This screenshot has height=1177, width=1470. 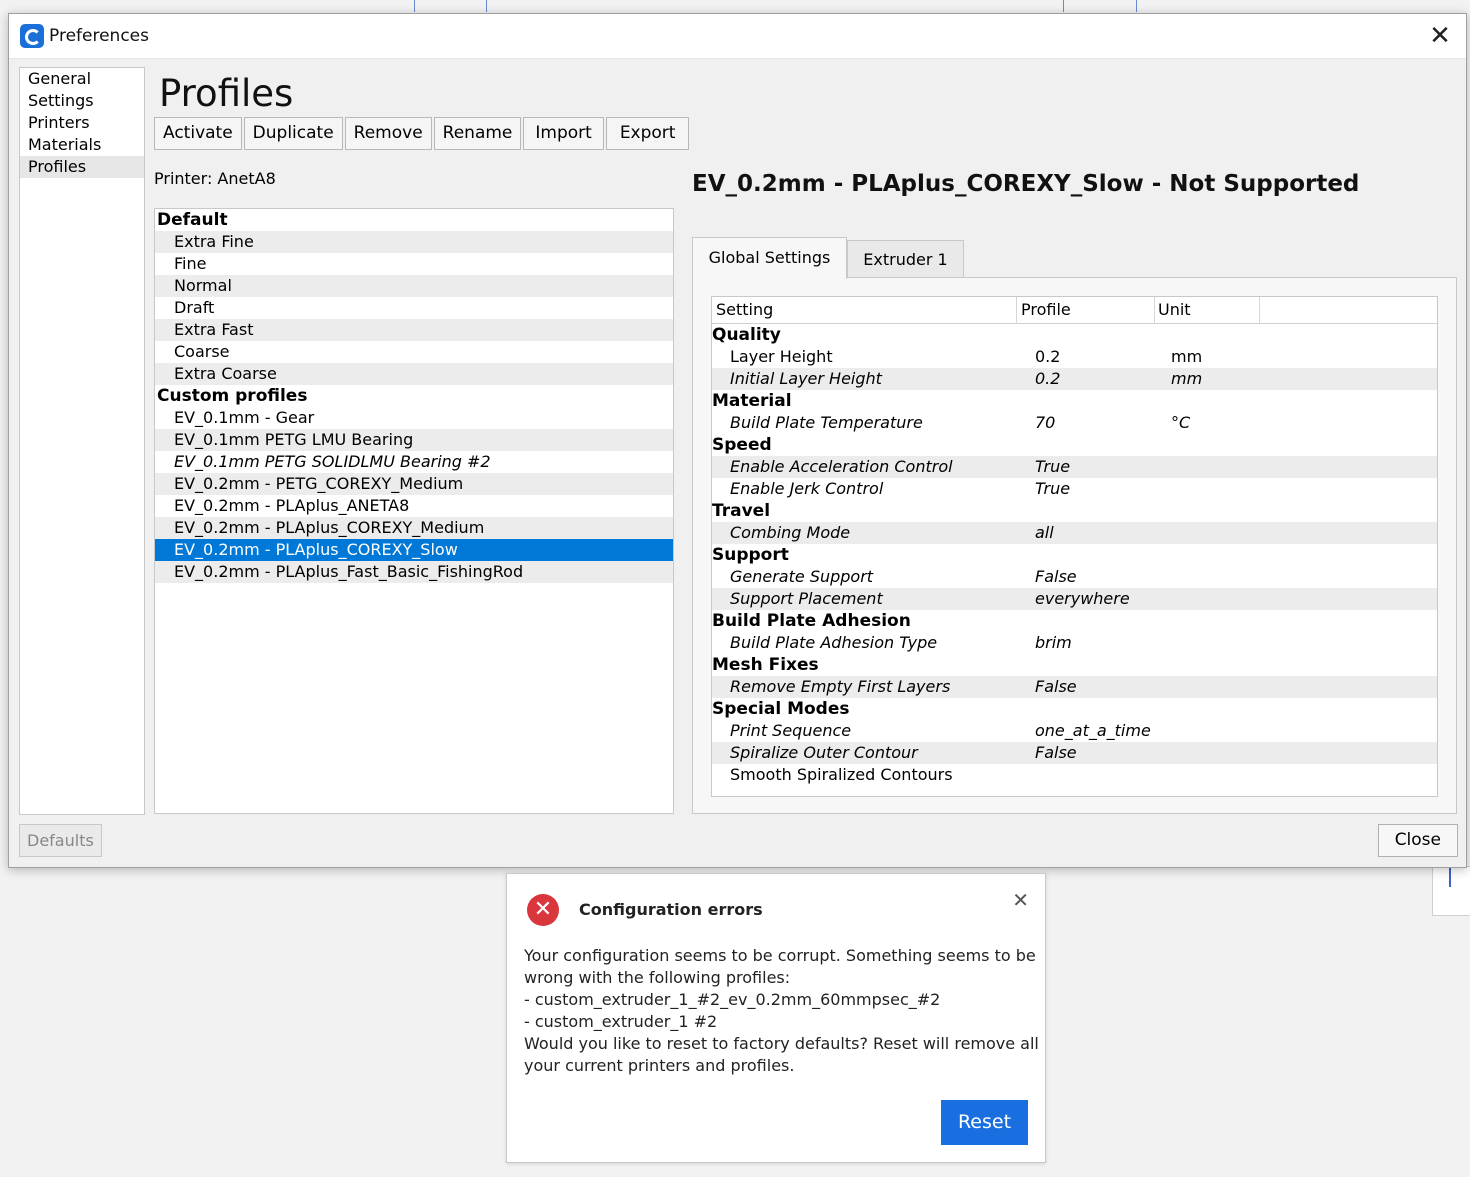 I want to click on message-line: - custom_extruder_1 #2, so click(x=621, y=1021).